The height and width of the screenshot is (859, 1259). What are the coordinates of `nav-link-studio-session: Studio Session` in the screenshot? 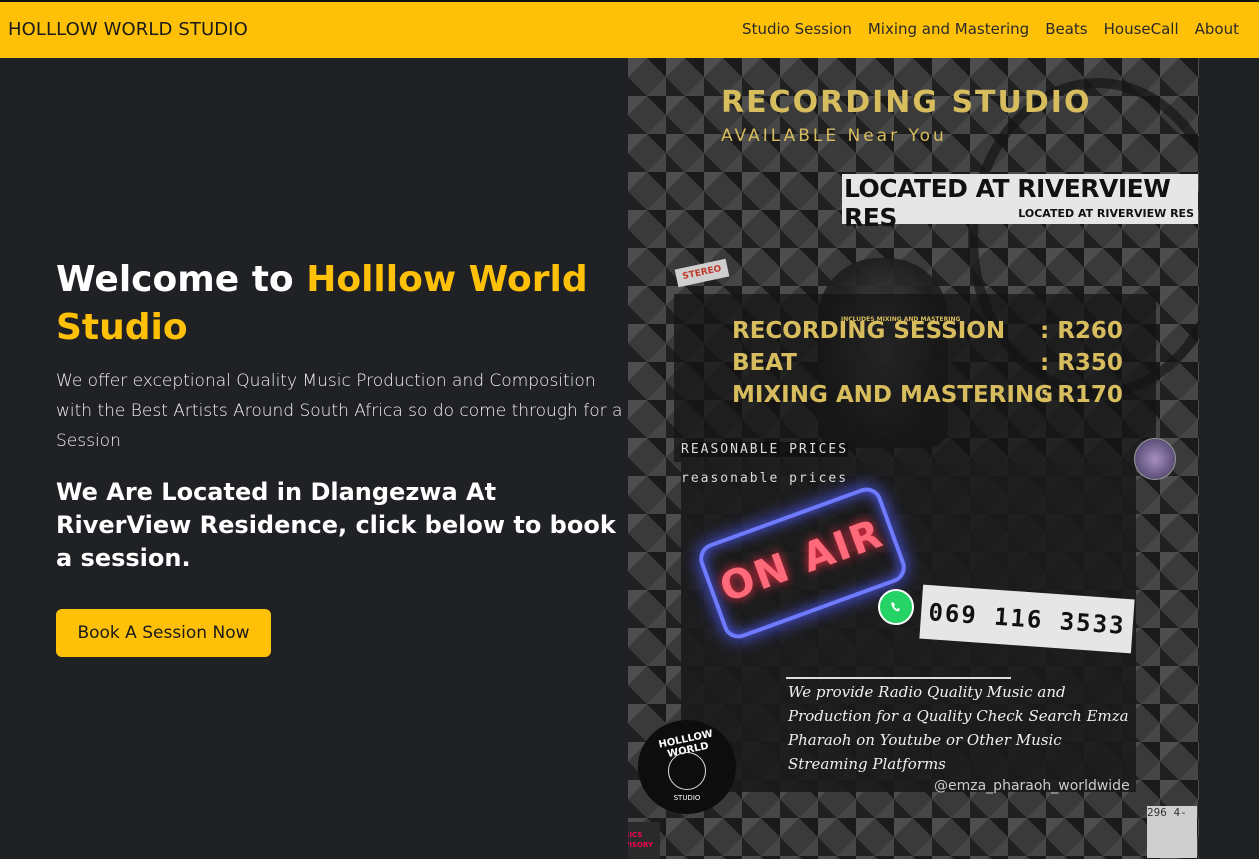 It's located at (797, 29).